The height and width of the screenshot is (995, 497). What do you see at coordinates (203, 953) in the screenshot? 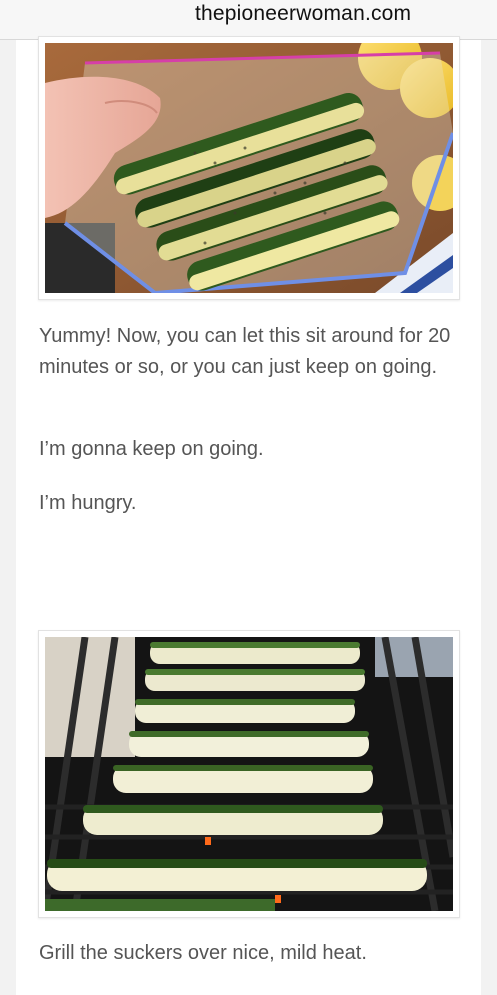
I see `photo-caption: Grill the suckers over nice, mild heat.` at bounding box center [203, 953].